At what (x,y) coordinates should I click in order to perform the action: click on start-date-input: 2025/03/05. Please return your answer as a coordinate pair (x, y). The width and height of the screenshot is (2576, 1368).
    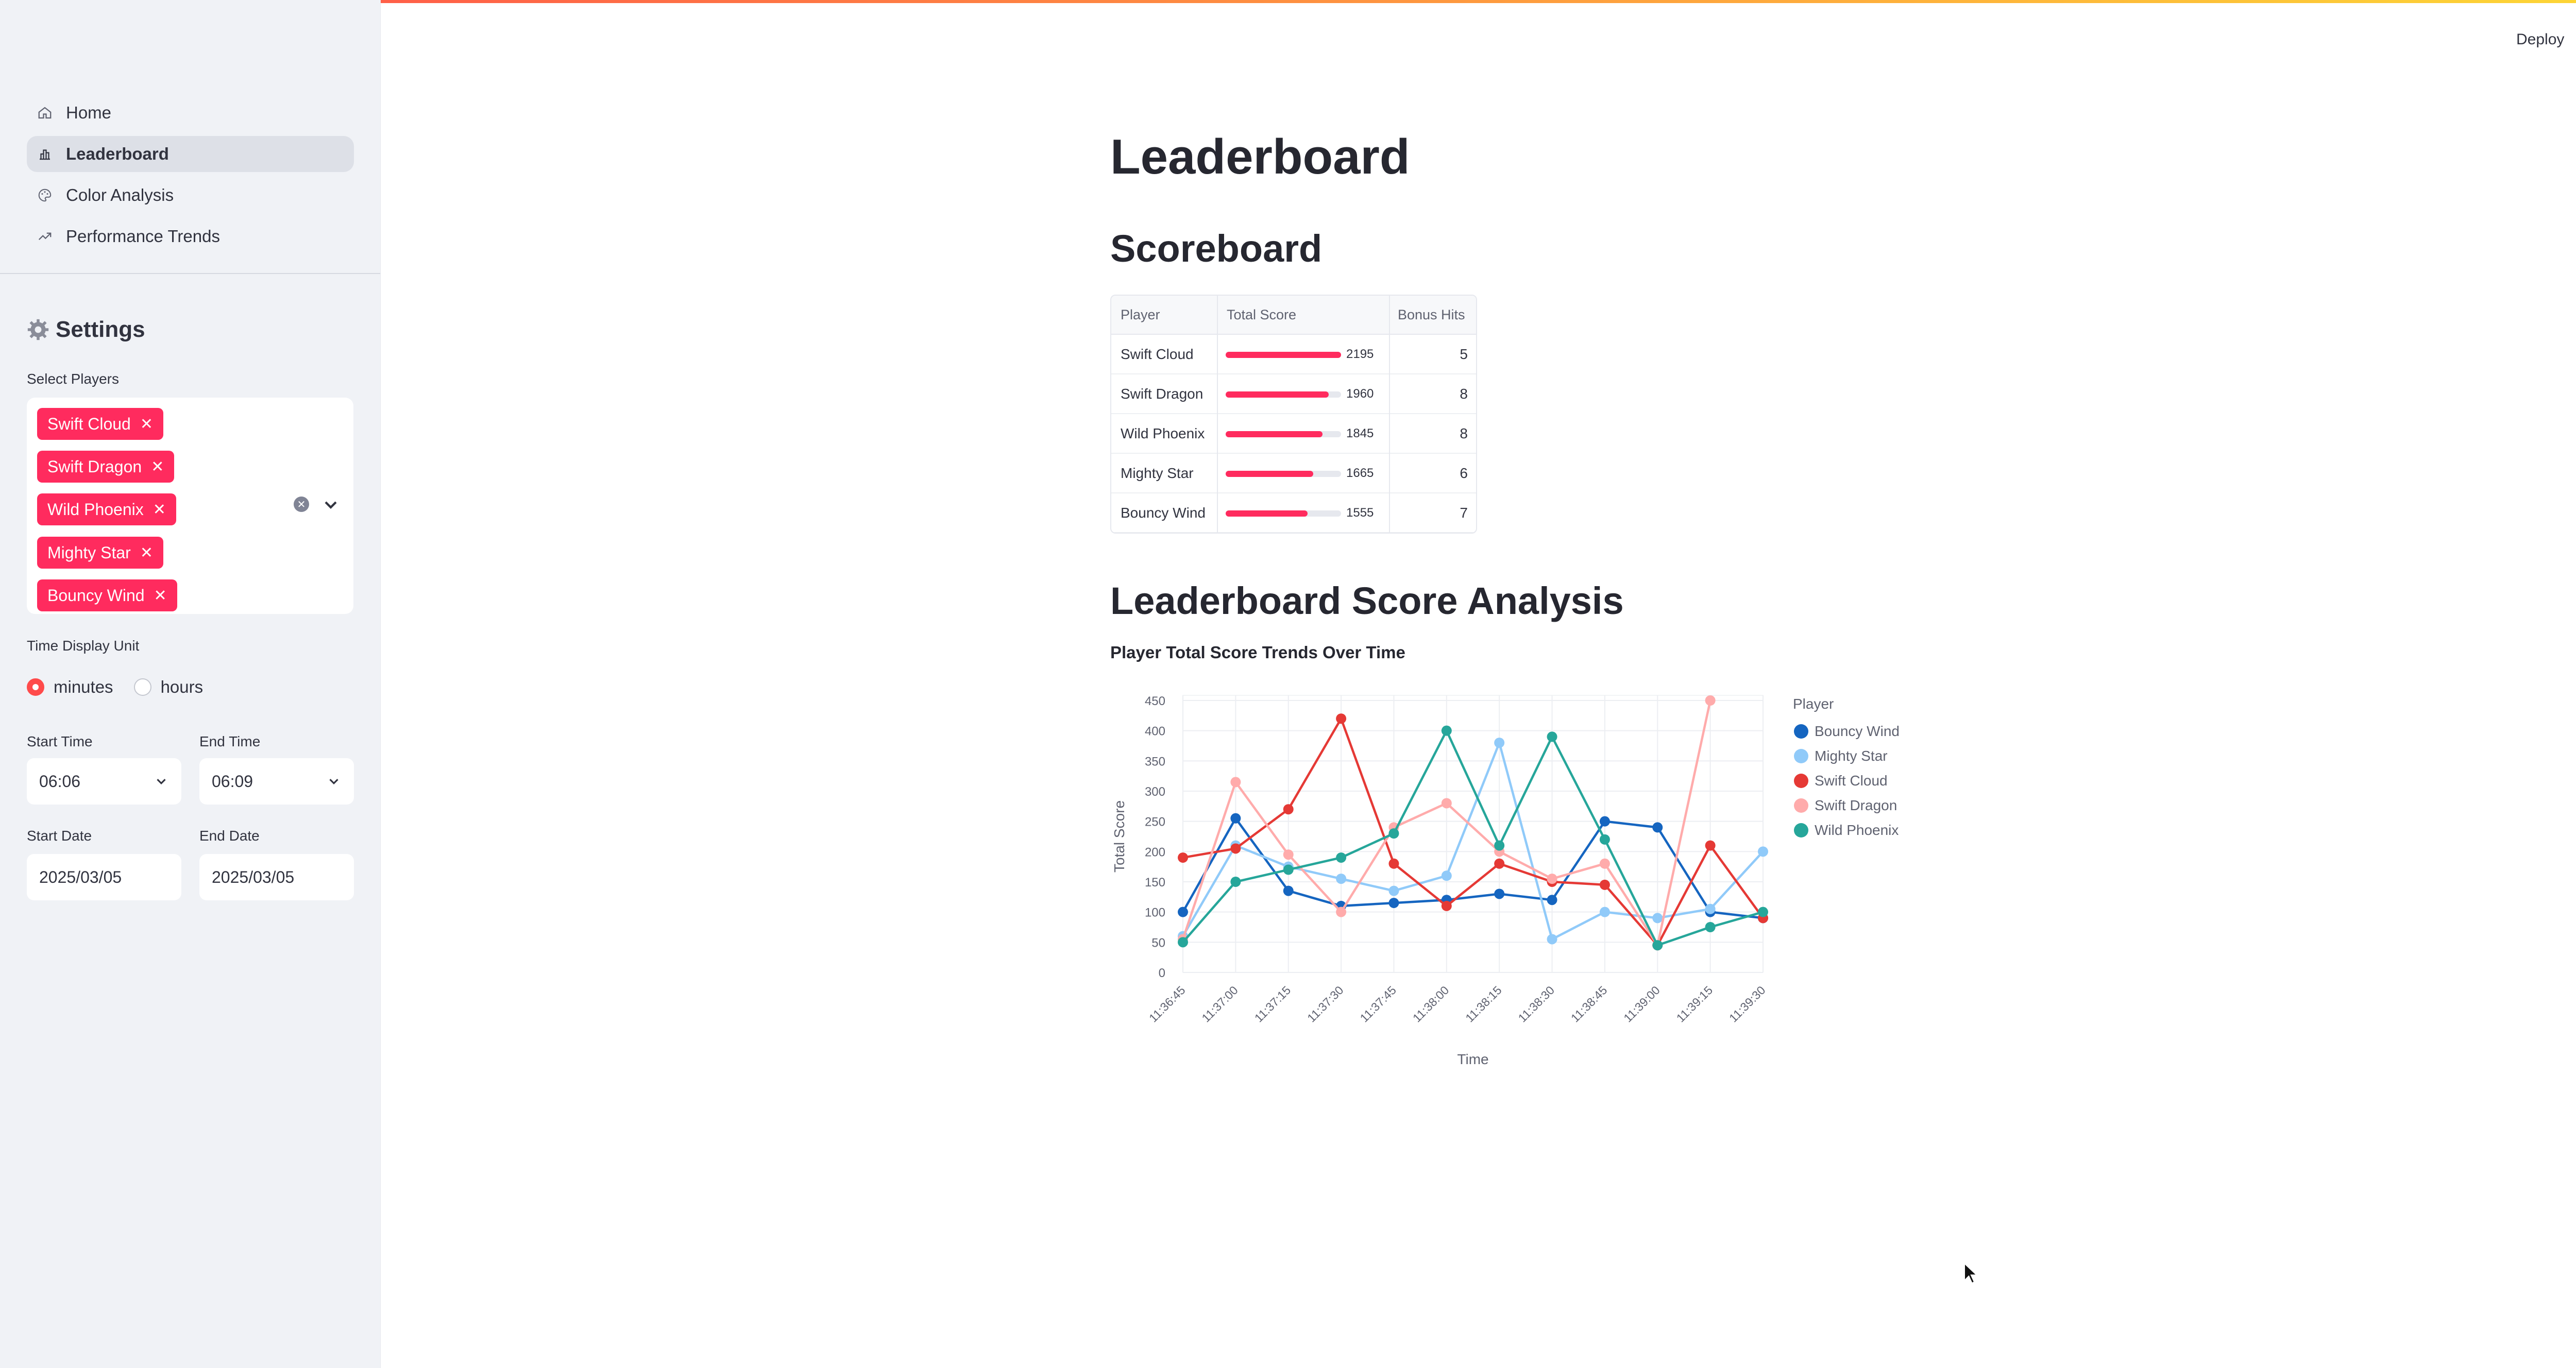
    Looking at the image, I should click on (104, 877).